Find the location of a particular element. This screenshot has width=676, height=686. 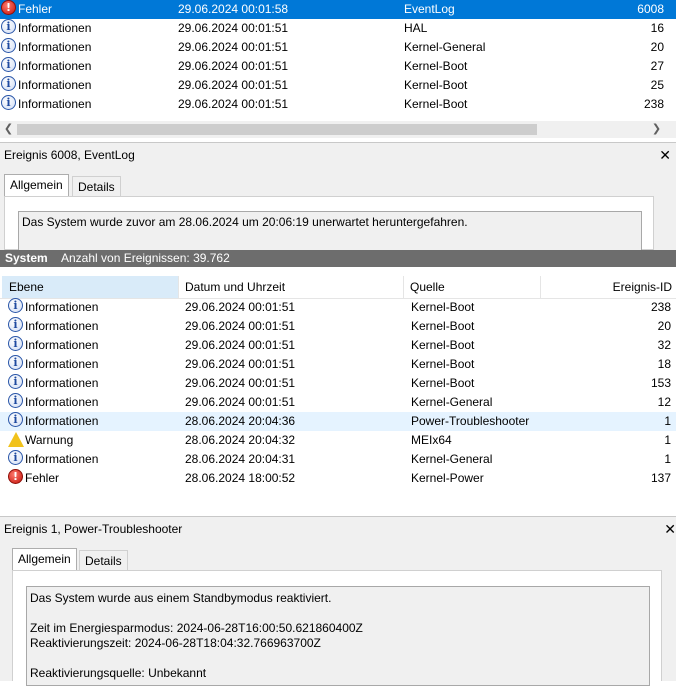

column-header-ereignis-id: Ereignis-ID is located at coordinates (608, 287).